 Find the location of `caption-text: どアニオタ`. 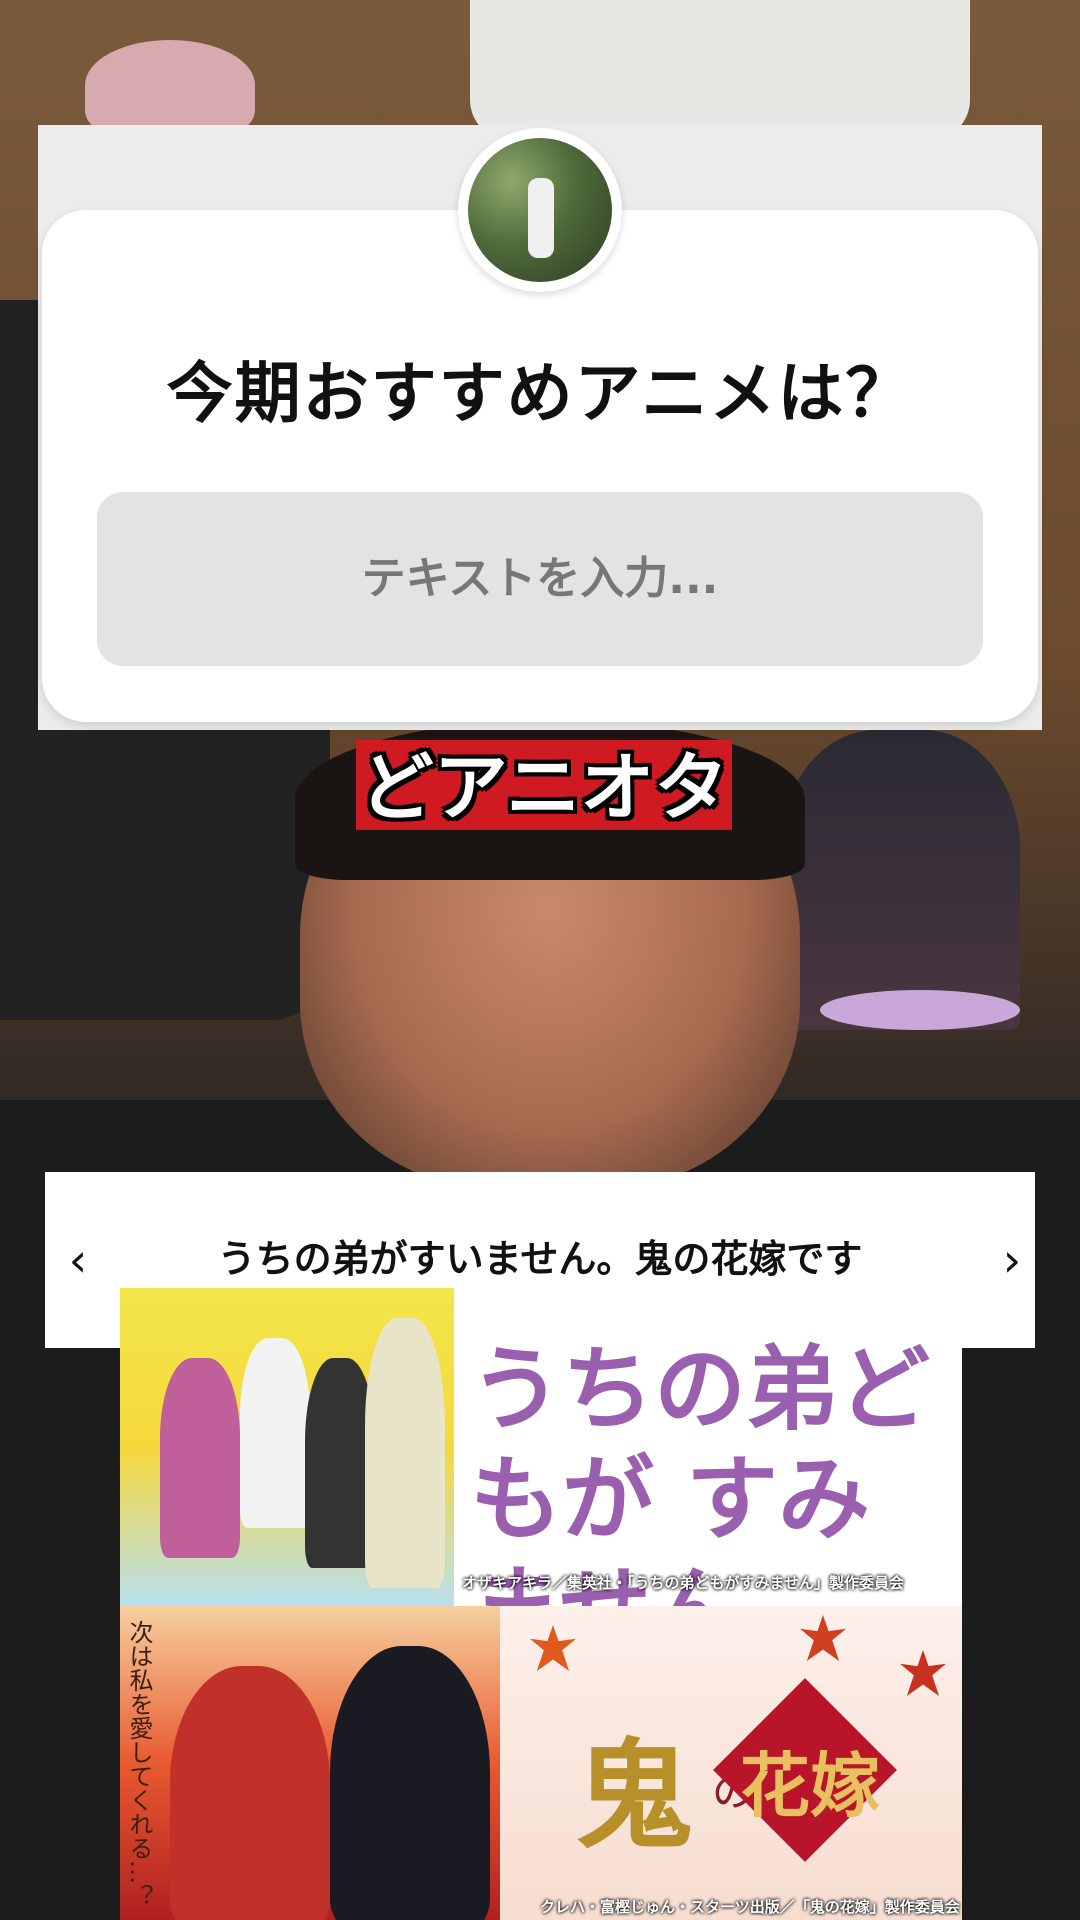

caption-text: どアニオタ is located at coordinates (544, 788).